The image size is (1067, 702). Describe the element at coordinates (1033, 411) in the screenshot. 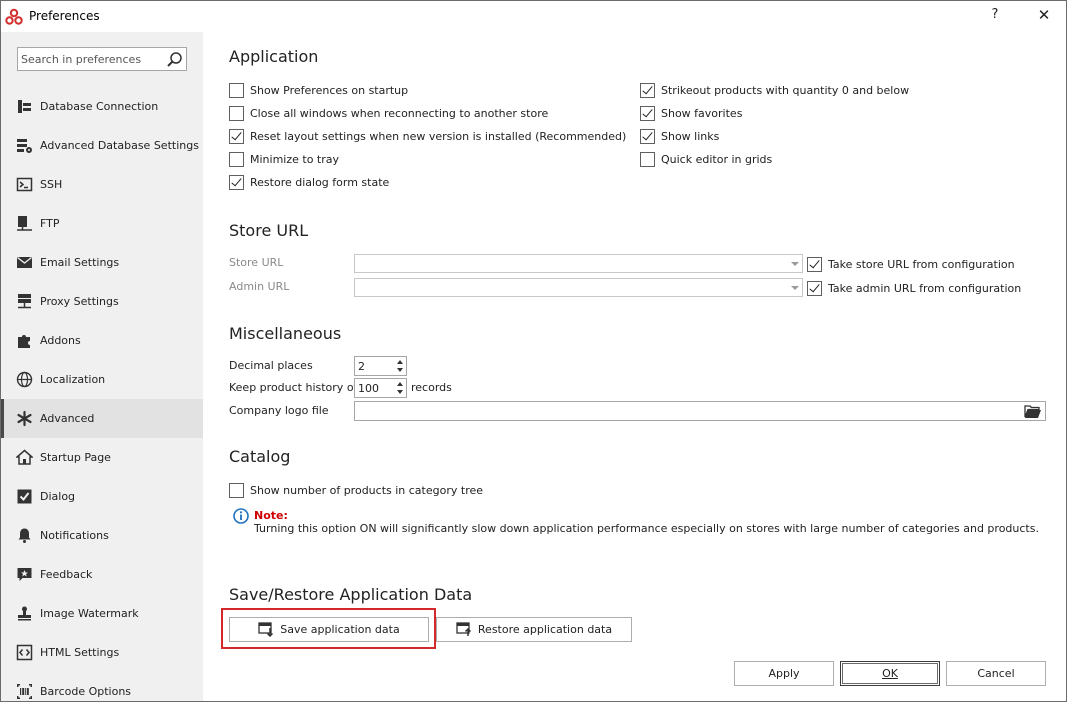

I see `folder-open-icon` at that location.